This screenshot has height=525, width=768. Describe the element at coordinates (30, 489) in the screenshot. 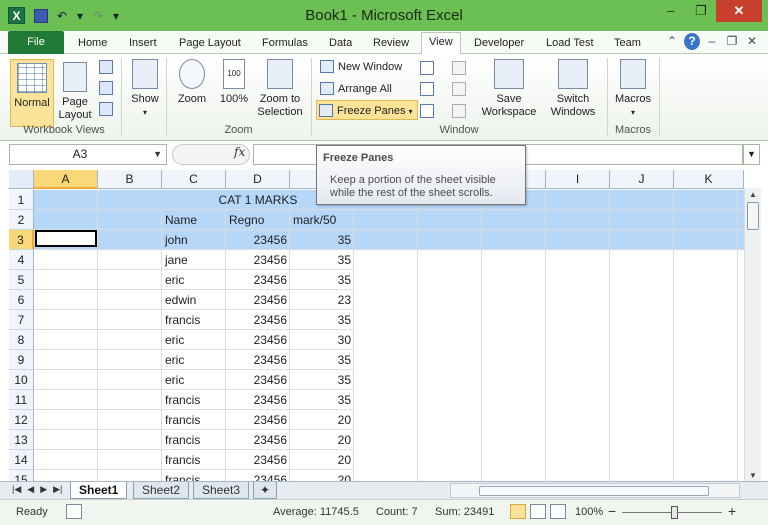

I see `prev-sheet-icon: ◀` at that location.